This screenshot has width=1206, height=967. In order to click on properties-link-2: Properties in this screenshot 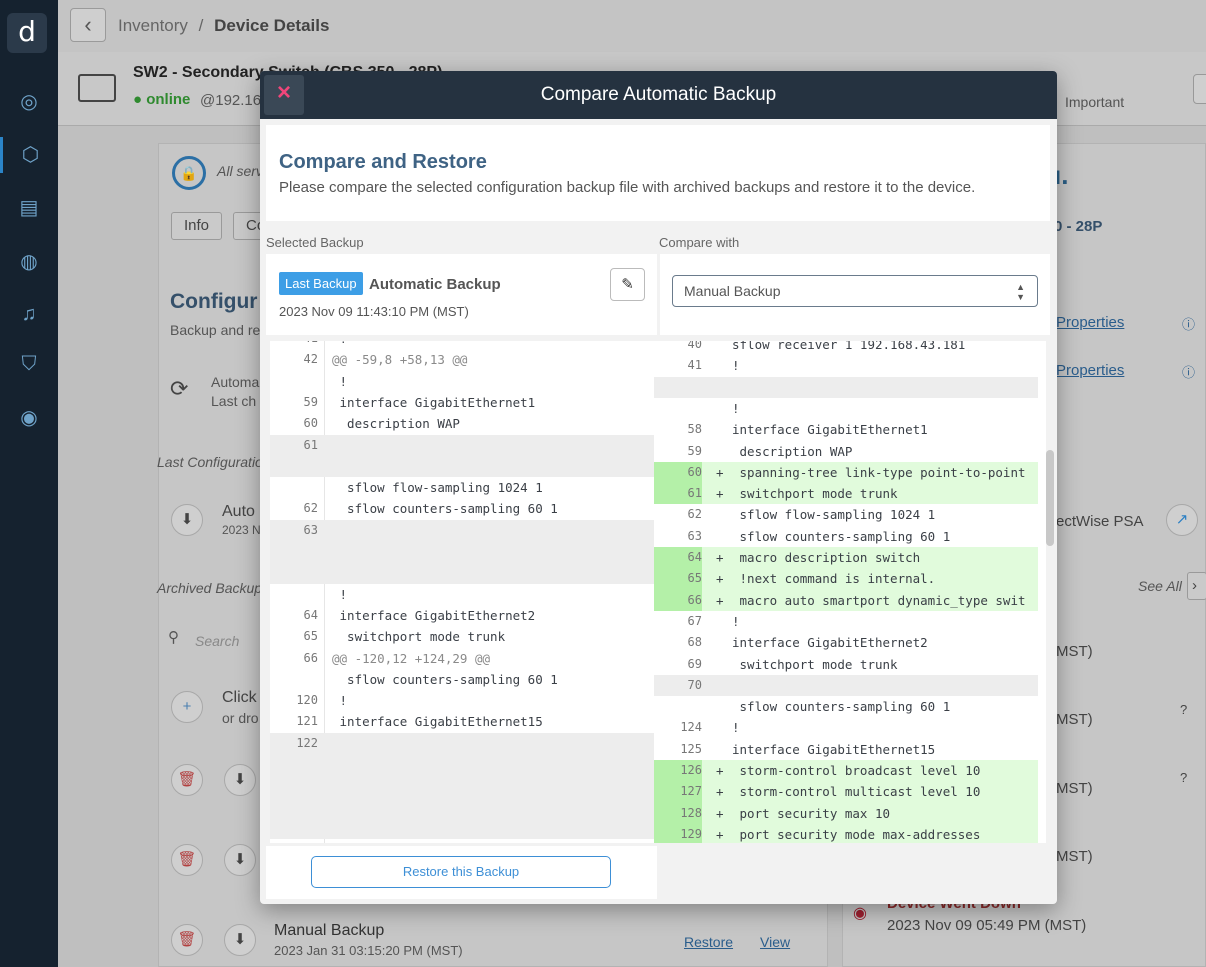, I will do `click(1090, 370)`.